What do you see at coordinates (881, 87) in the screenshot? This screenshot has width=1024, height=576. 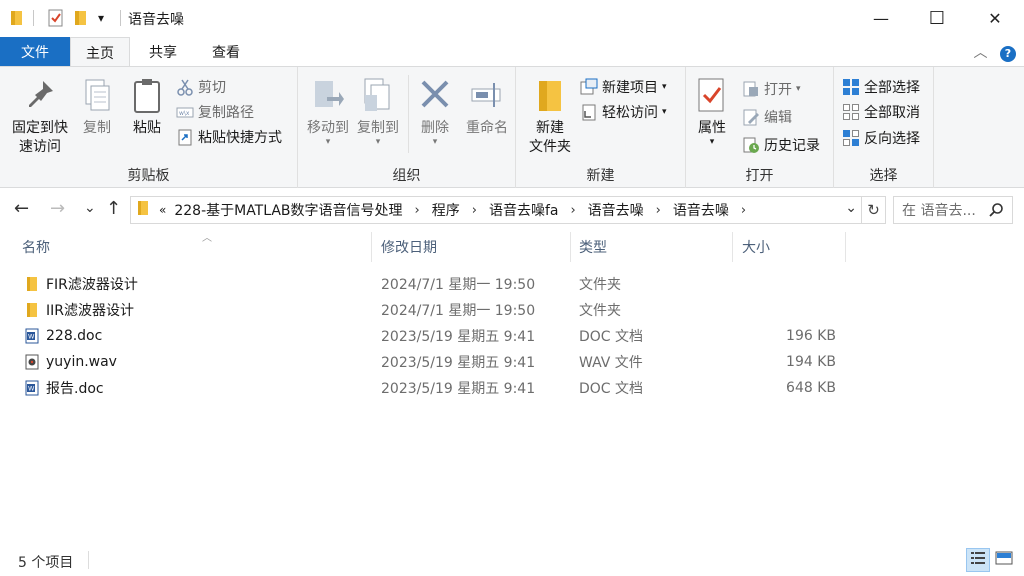 I see `select-all-button: 全部选择` at bounding box center [881, 87].